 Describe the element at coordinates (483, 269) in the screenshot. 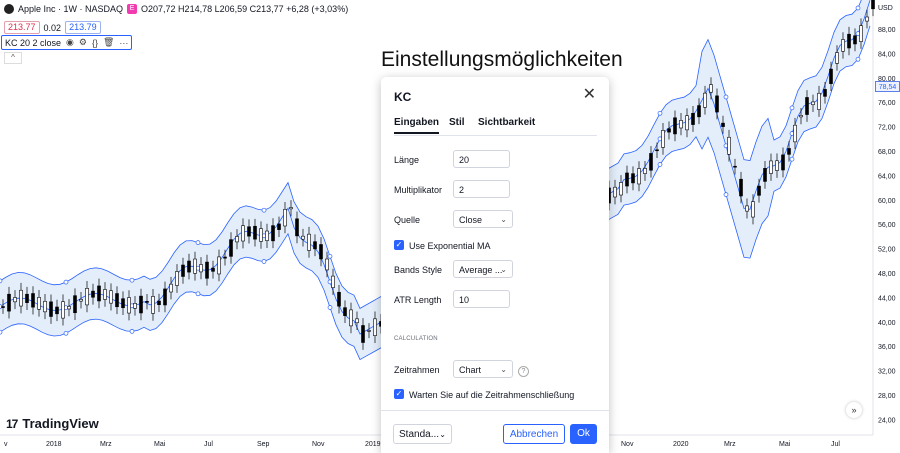

I see `bands-style-select: Average ... ⌄` at that location.